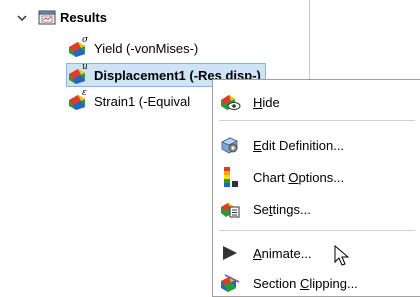 The height and width of the screenshot is (297, 420). I want to click on chevron-down-icon, so click(22, 18).